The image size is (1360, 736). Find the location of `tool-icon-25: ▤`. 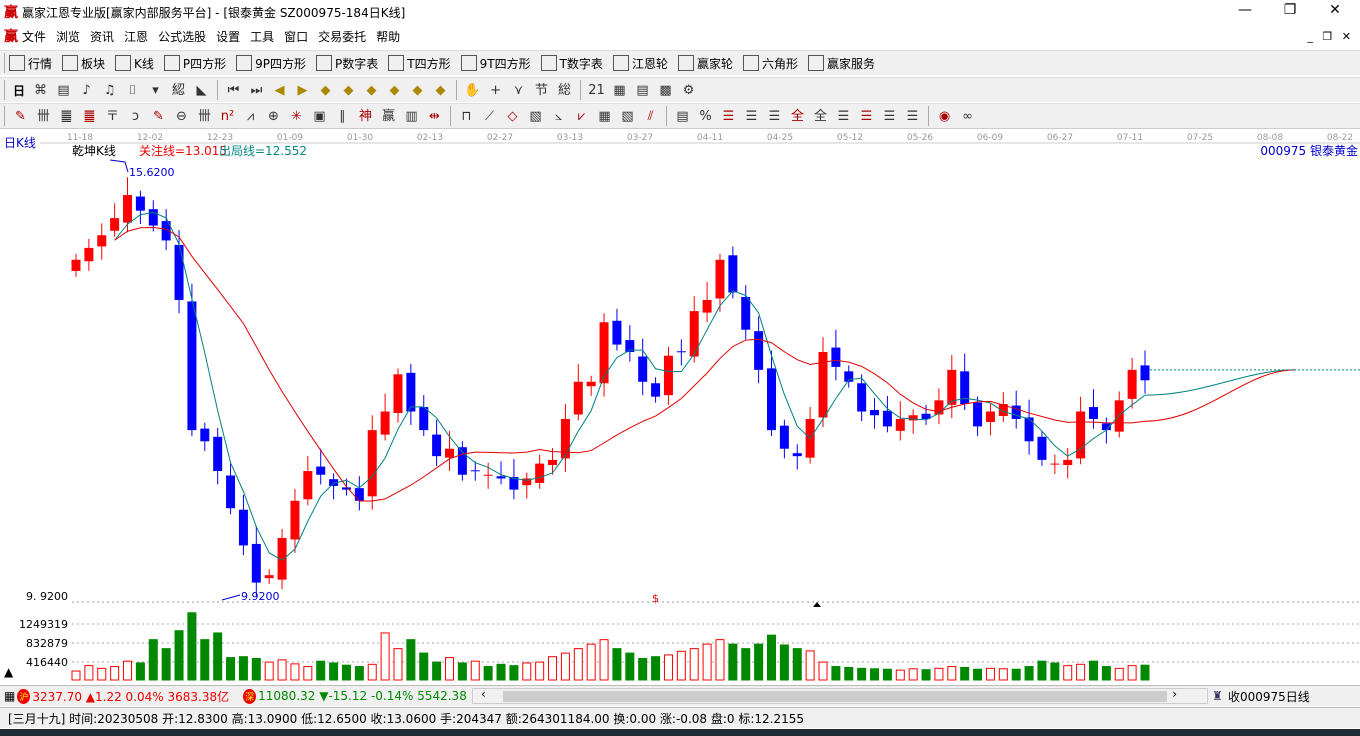

tool-icon-25: ▤ is located at coordinates (642, 90).